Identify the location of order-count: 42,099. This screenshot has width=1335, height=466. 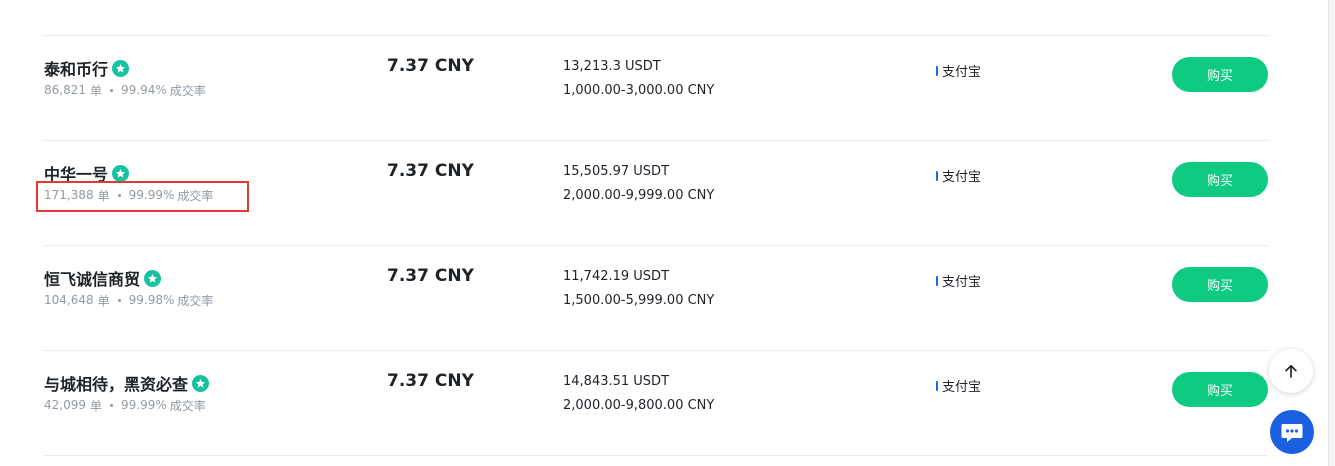
(65, 405).